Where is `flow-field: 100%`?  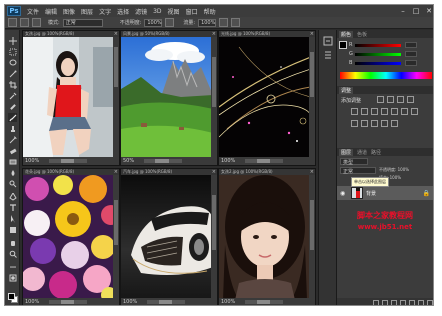 flow-field: 100% is located at coordinates (207, 22).